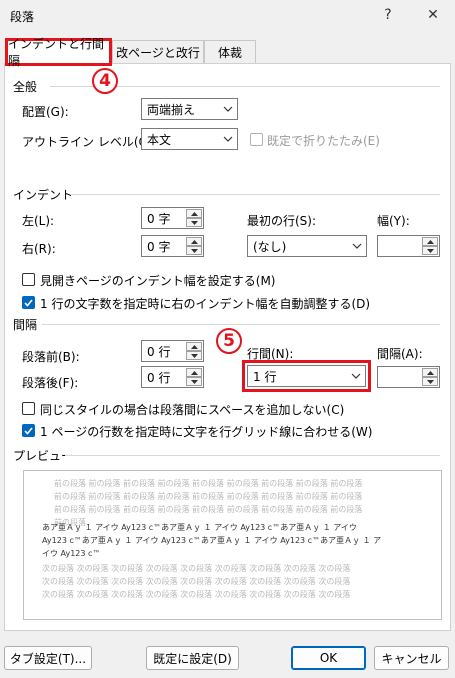 This screenshot has width=455, height=678. What do you see at coordinates (22, 17) in the screenshot?
I see `window-title: 段落` at bounding box center [22, 17].